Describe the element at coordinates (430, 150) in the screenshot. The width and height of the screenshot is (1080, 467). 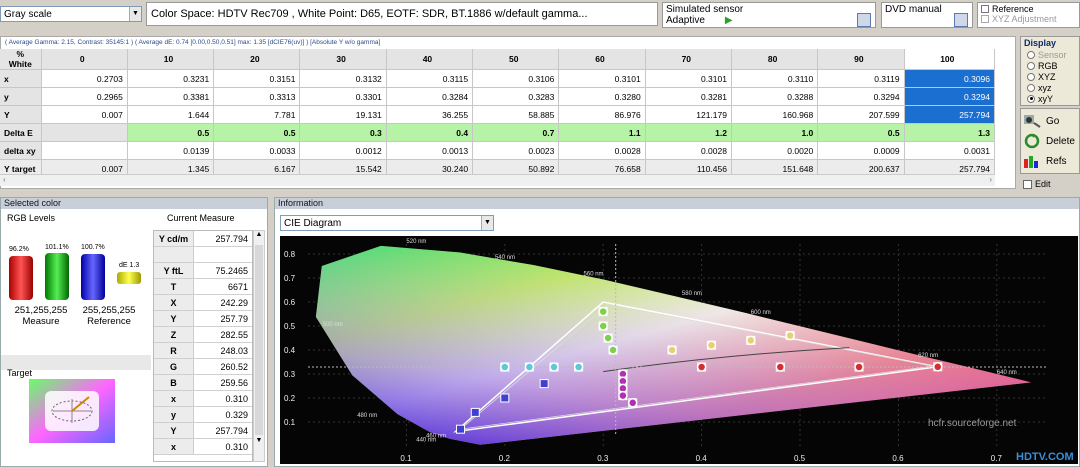
I see `grid-cell: 0.0013` at that location.